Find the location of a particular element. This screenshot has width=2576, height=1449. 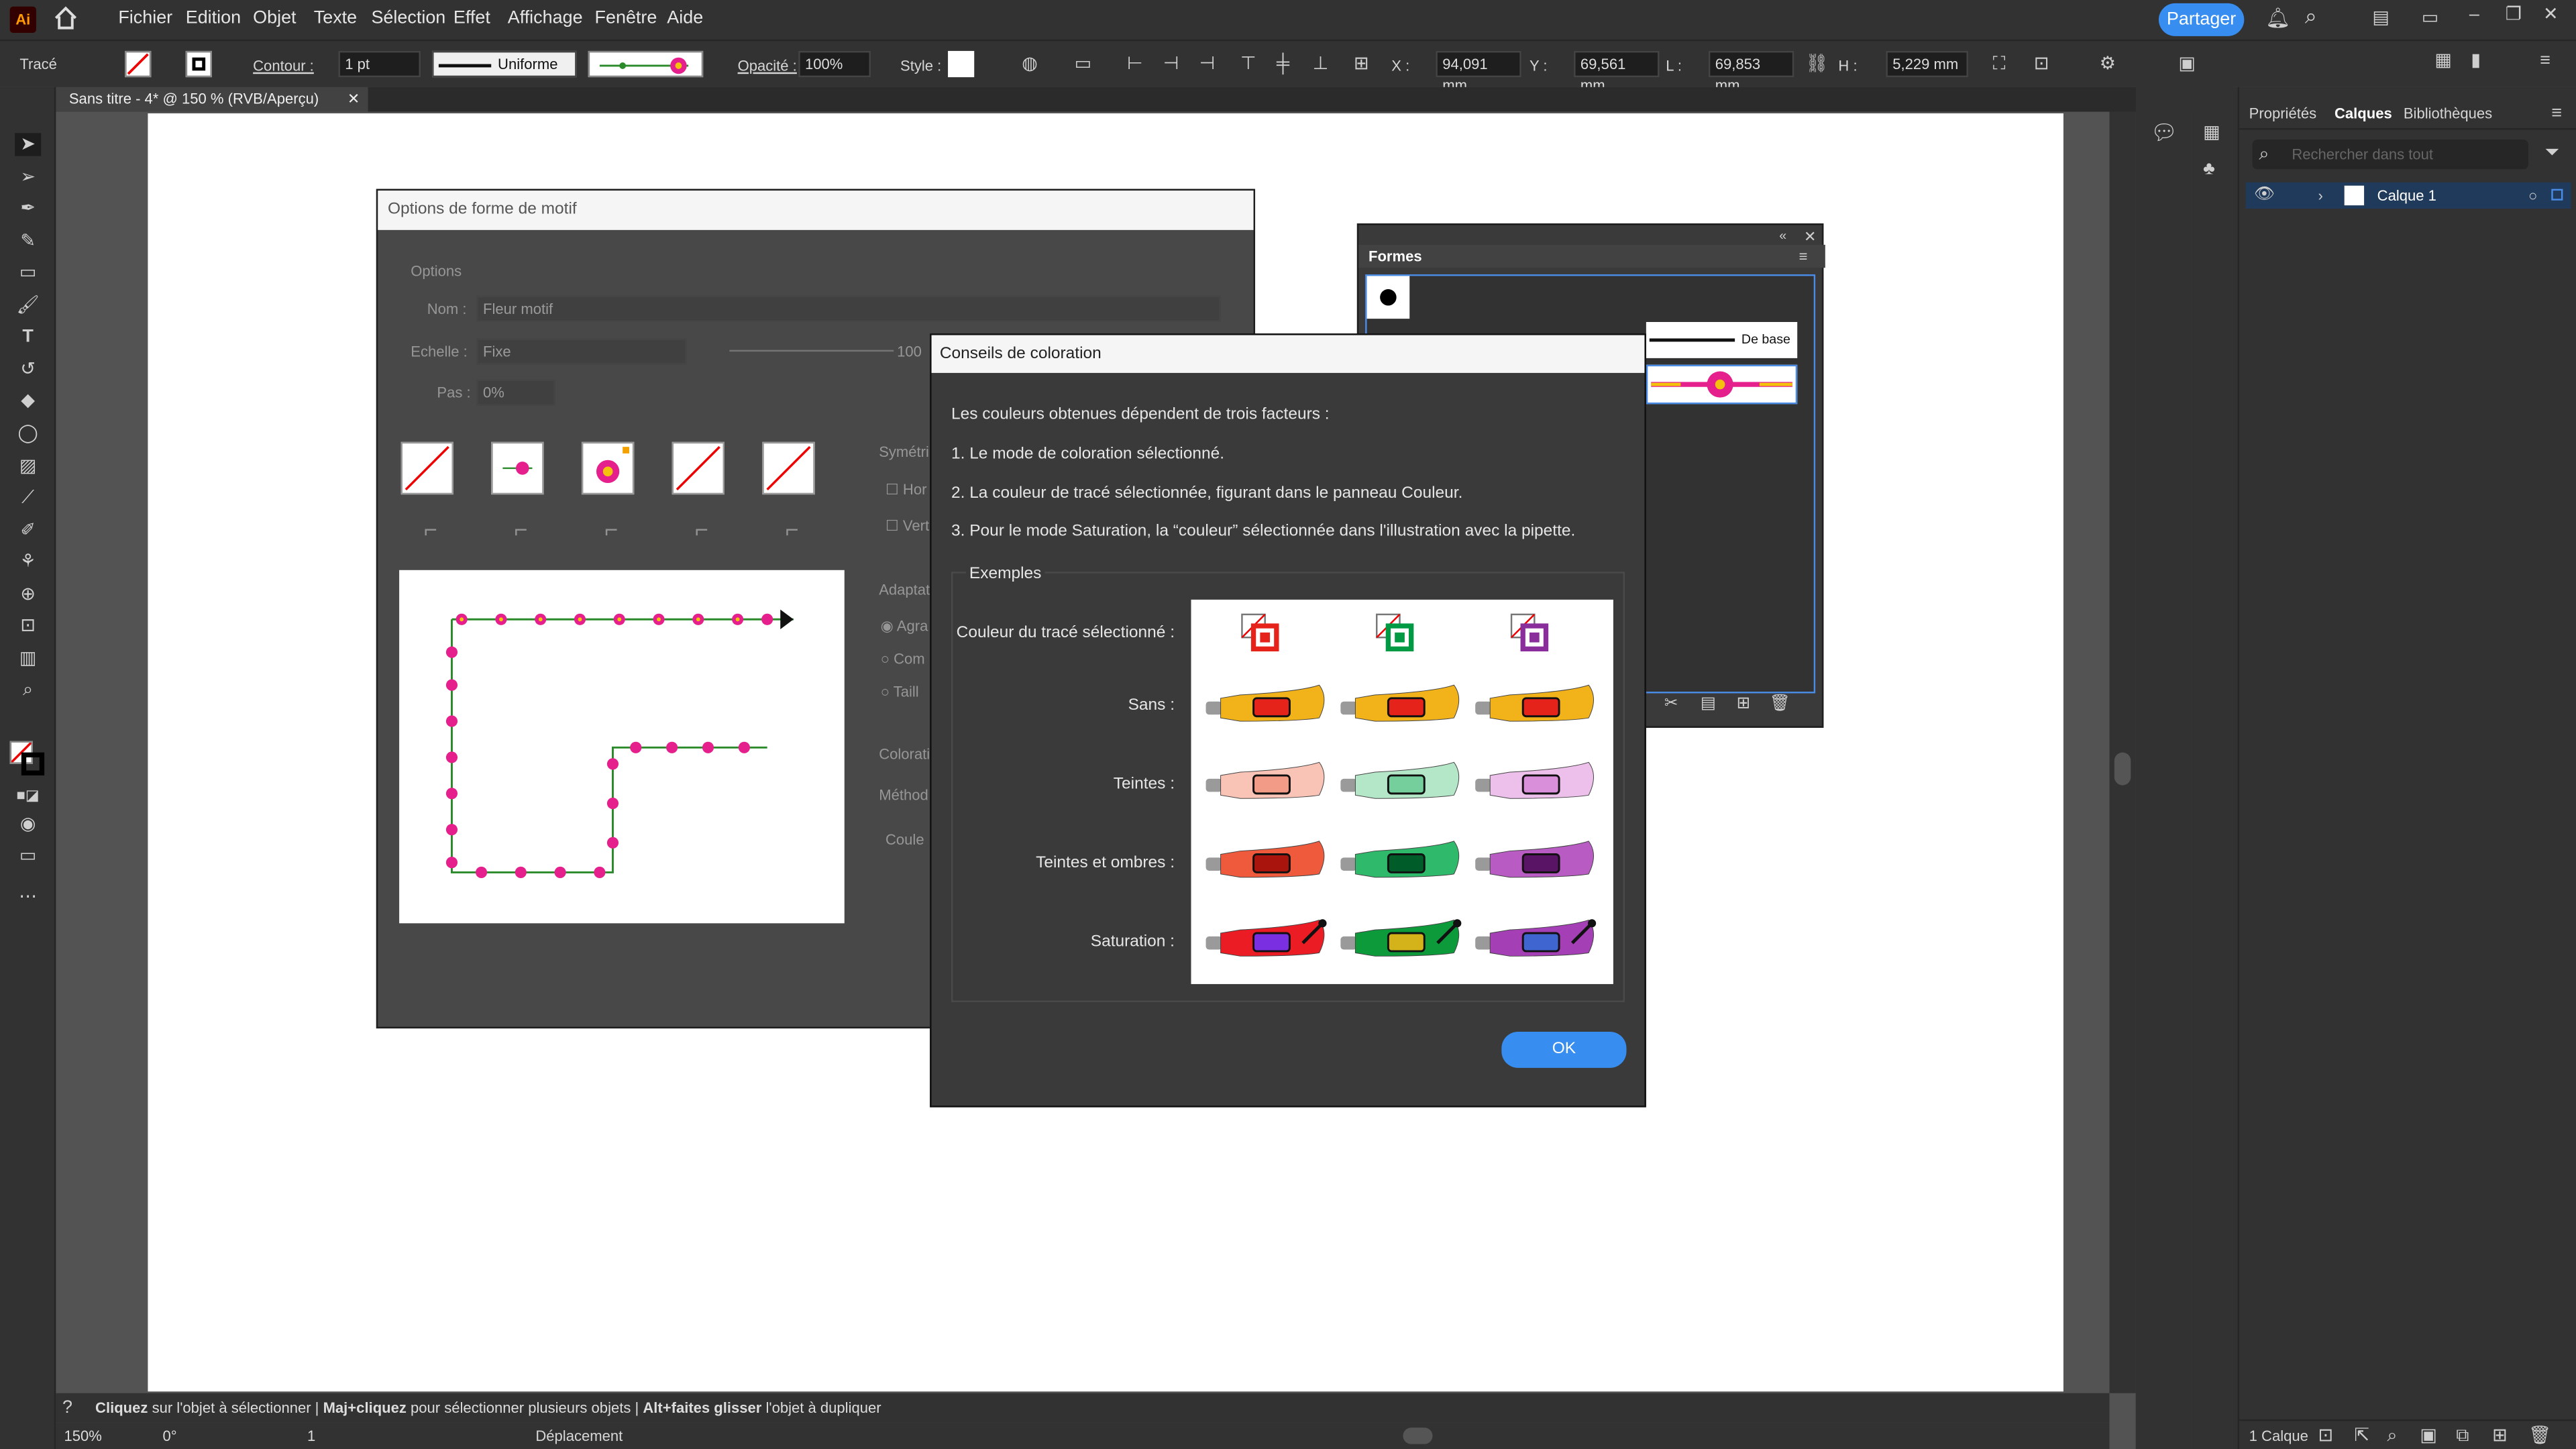

brushes-dock-icon: ♣ is located at coordinates (2209, 169).